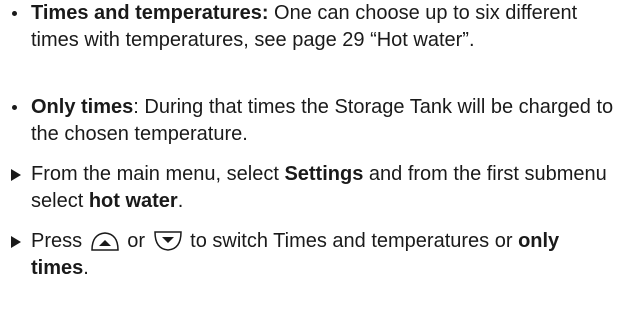 The image size is (622, 327). Describe the element at coordinates (59, 241) in the screenshot. I see `step-text-part: Press` at that location.